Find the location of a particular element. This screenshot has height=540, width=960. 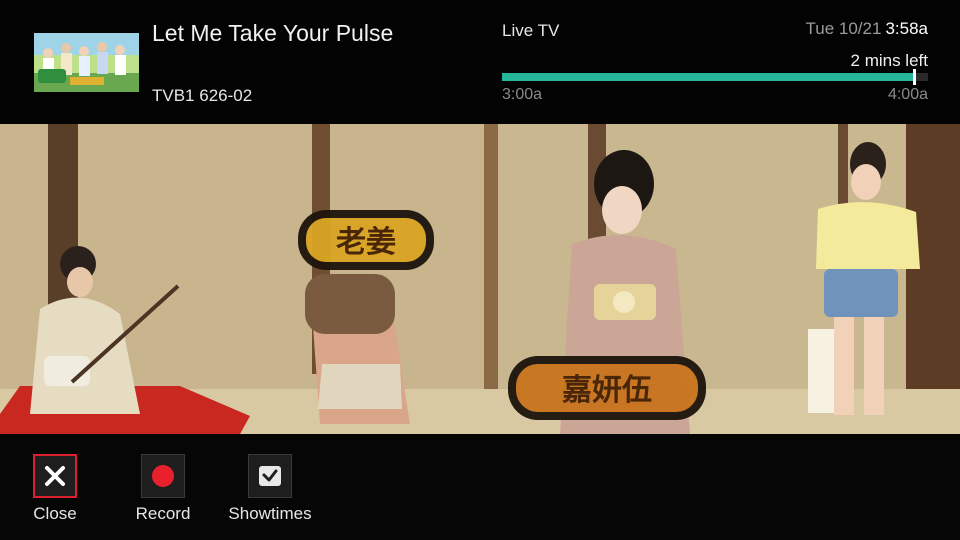

record-button-box is located at coordinates (163, 476).